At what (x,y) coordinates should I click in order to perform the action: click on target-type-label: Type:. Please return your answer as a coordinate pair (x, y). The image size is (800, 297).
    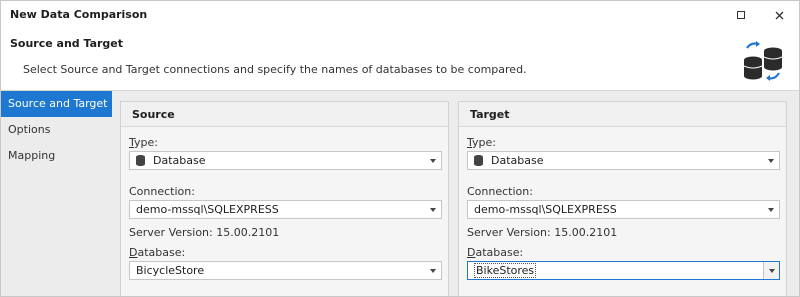
    Looking at the image, I should click on (481, 142).